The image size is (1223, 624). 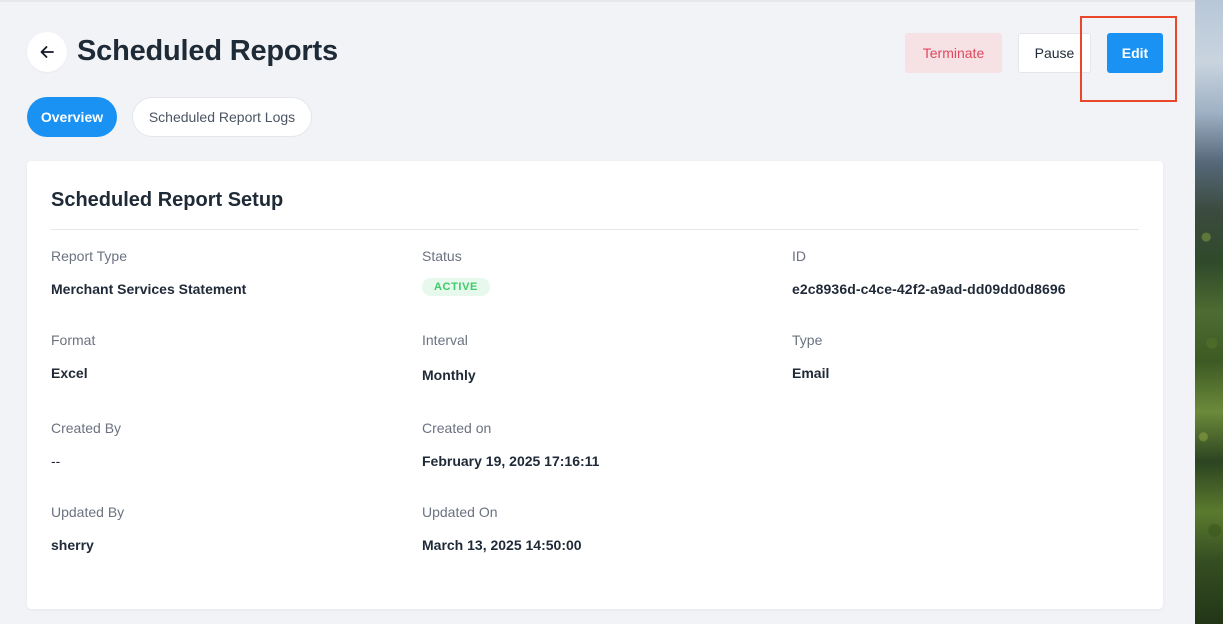 What do you see at coordinates (86, 428) in the screenshot?
I see `field-label: Created By` at bounding box center [86, 428].